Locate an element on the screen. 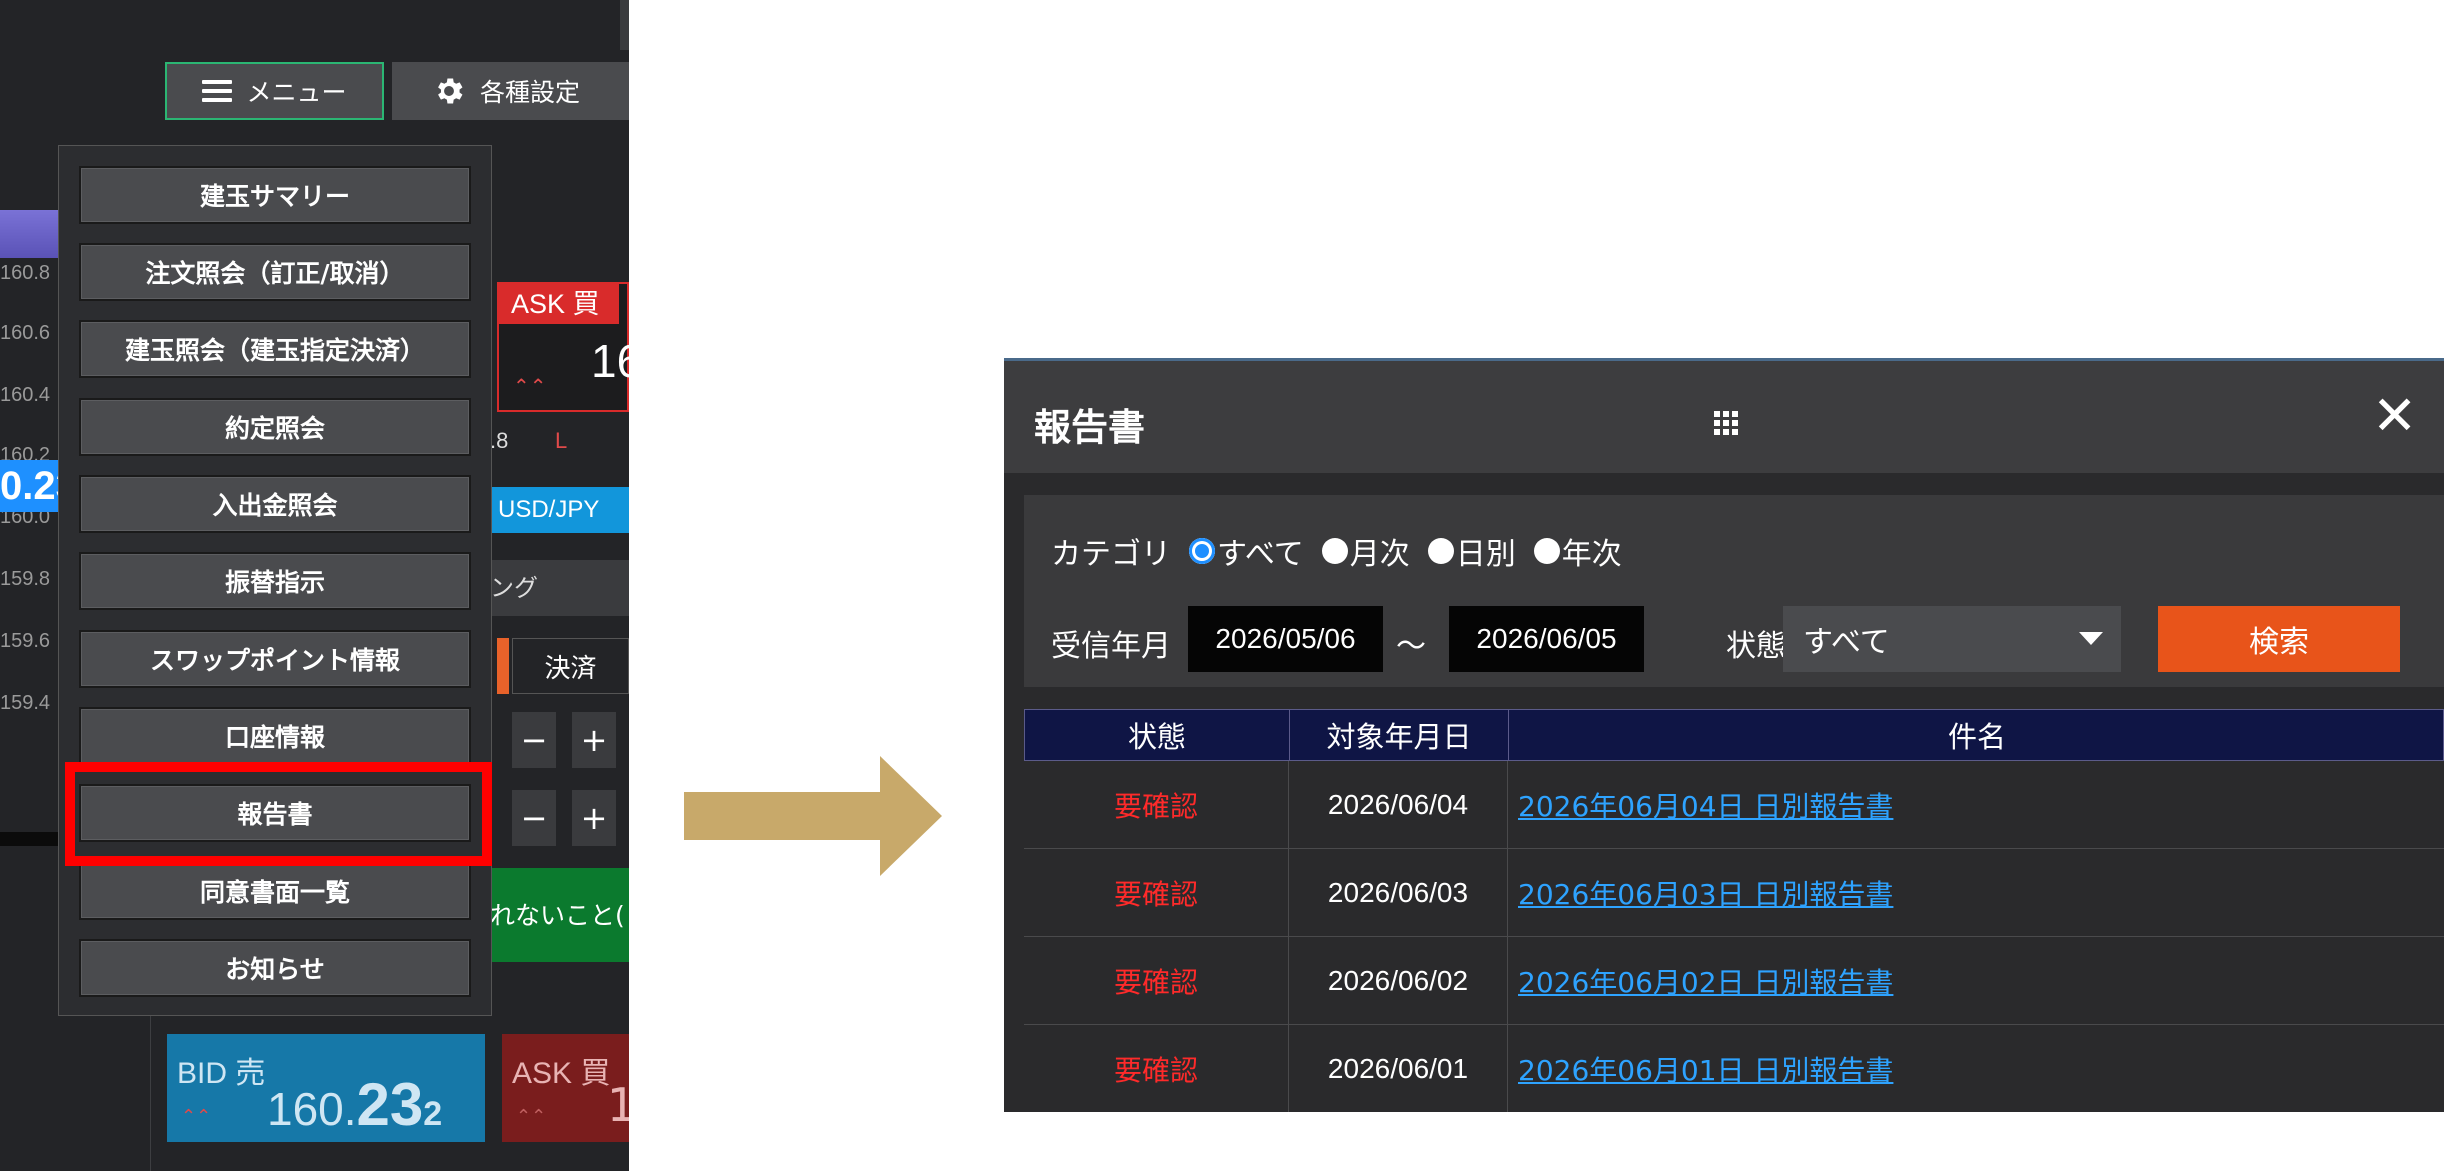 The image size is (2444, 1171). row-date: 2026/06/02 is located at coordinates (1398, 981).